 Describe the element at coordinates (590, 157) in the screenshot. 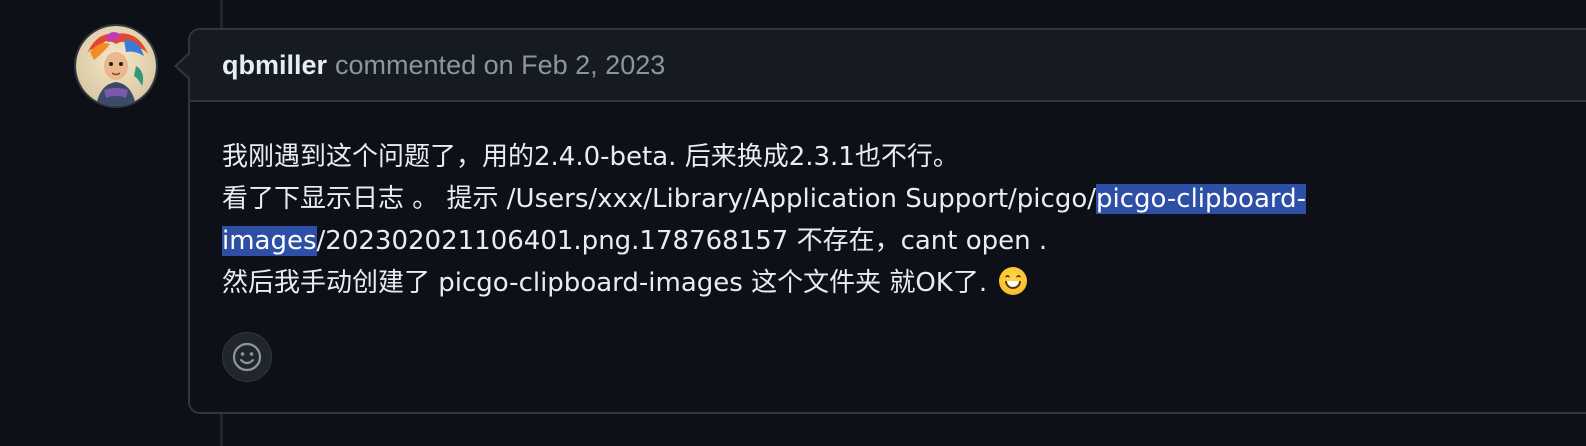

I see `comment-text: 我刚遇到这个问题了，用的2.4.0-beta. 后来换成2.3.1也不行。` at that location.